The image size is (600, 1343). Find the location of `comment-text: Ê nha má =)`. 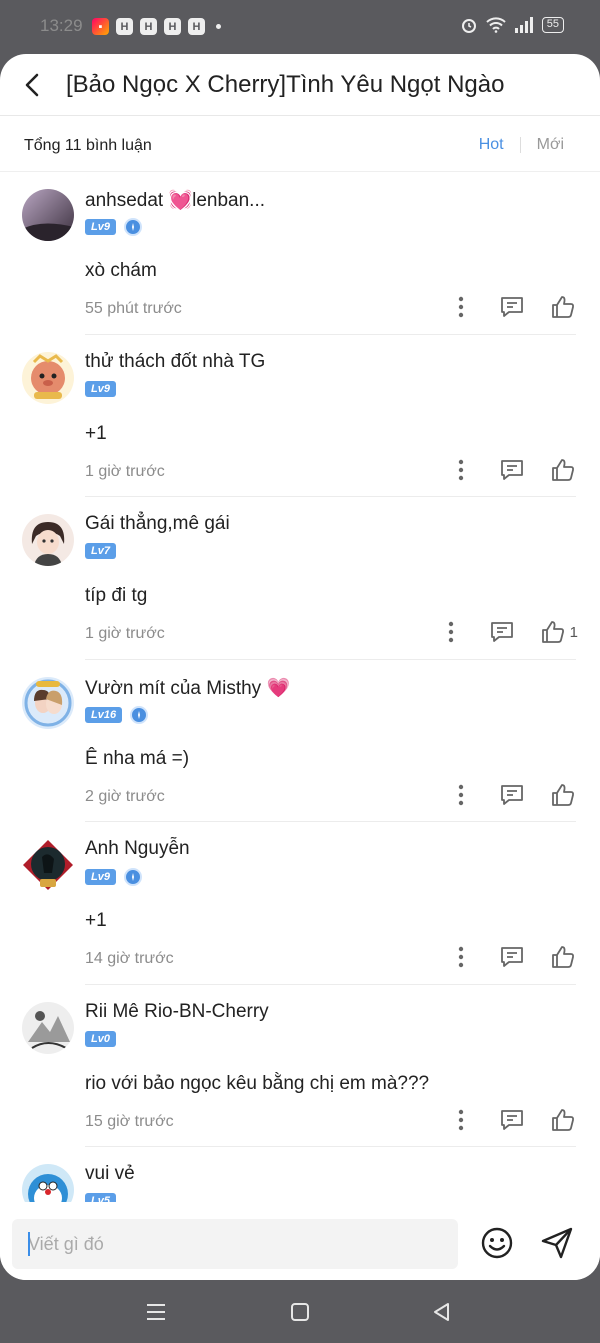

comment-text: Ê nha má =) is located at coordinates (137, 758).